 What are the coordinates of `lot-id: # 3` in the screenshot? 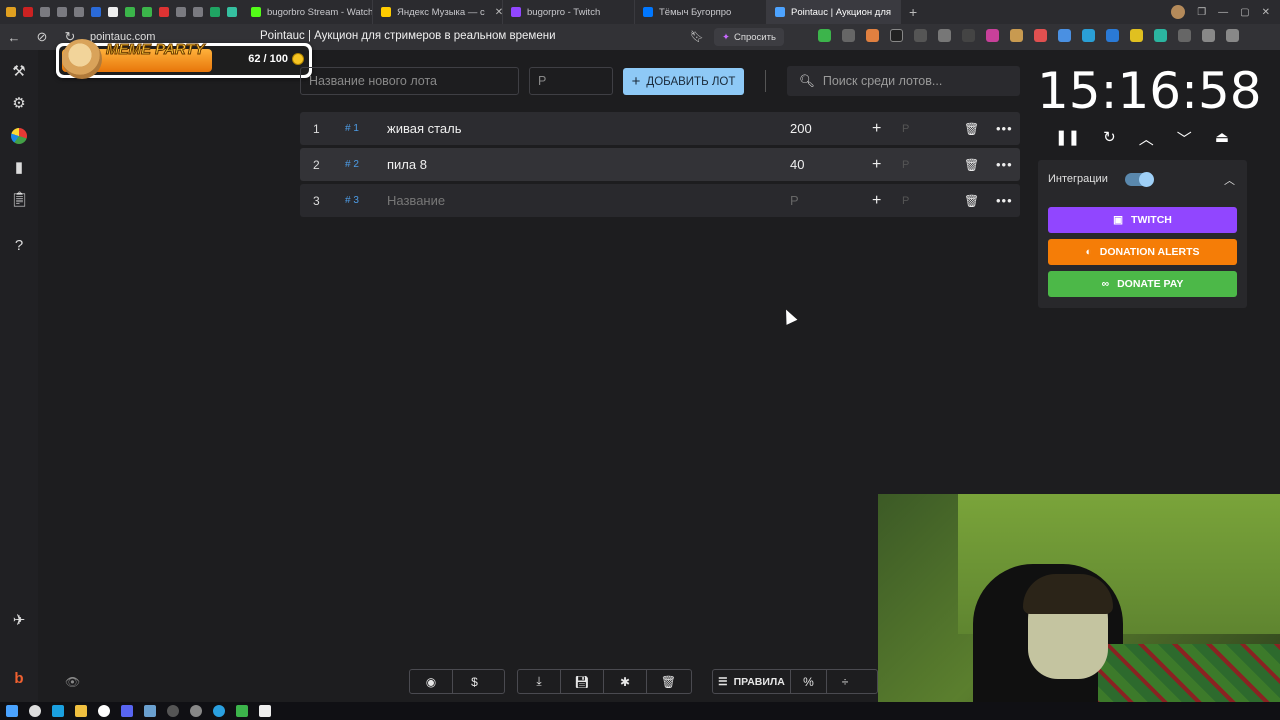 It's located at (352, 200).